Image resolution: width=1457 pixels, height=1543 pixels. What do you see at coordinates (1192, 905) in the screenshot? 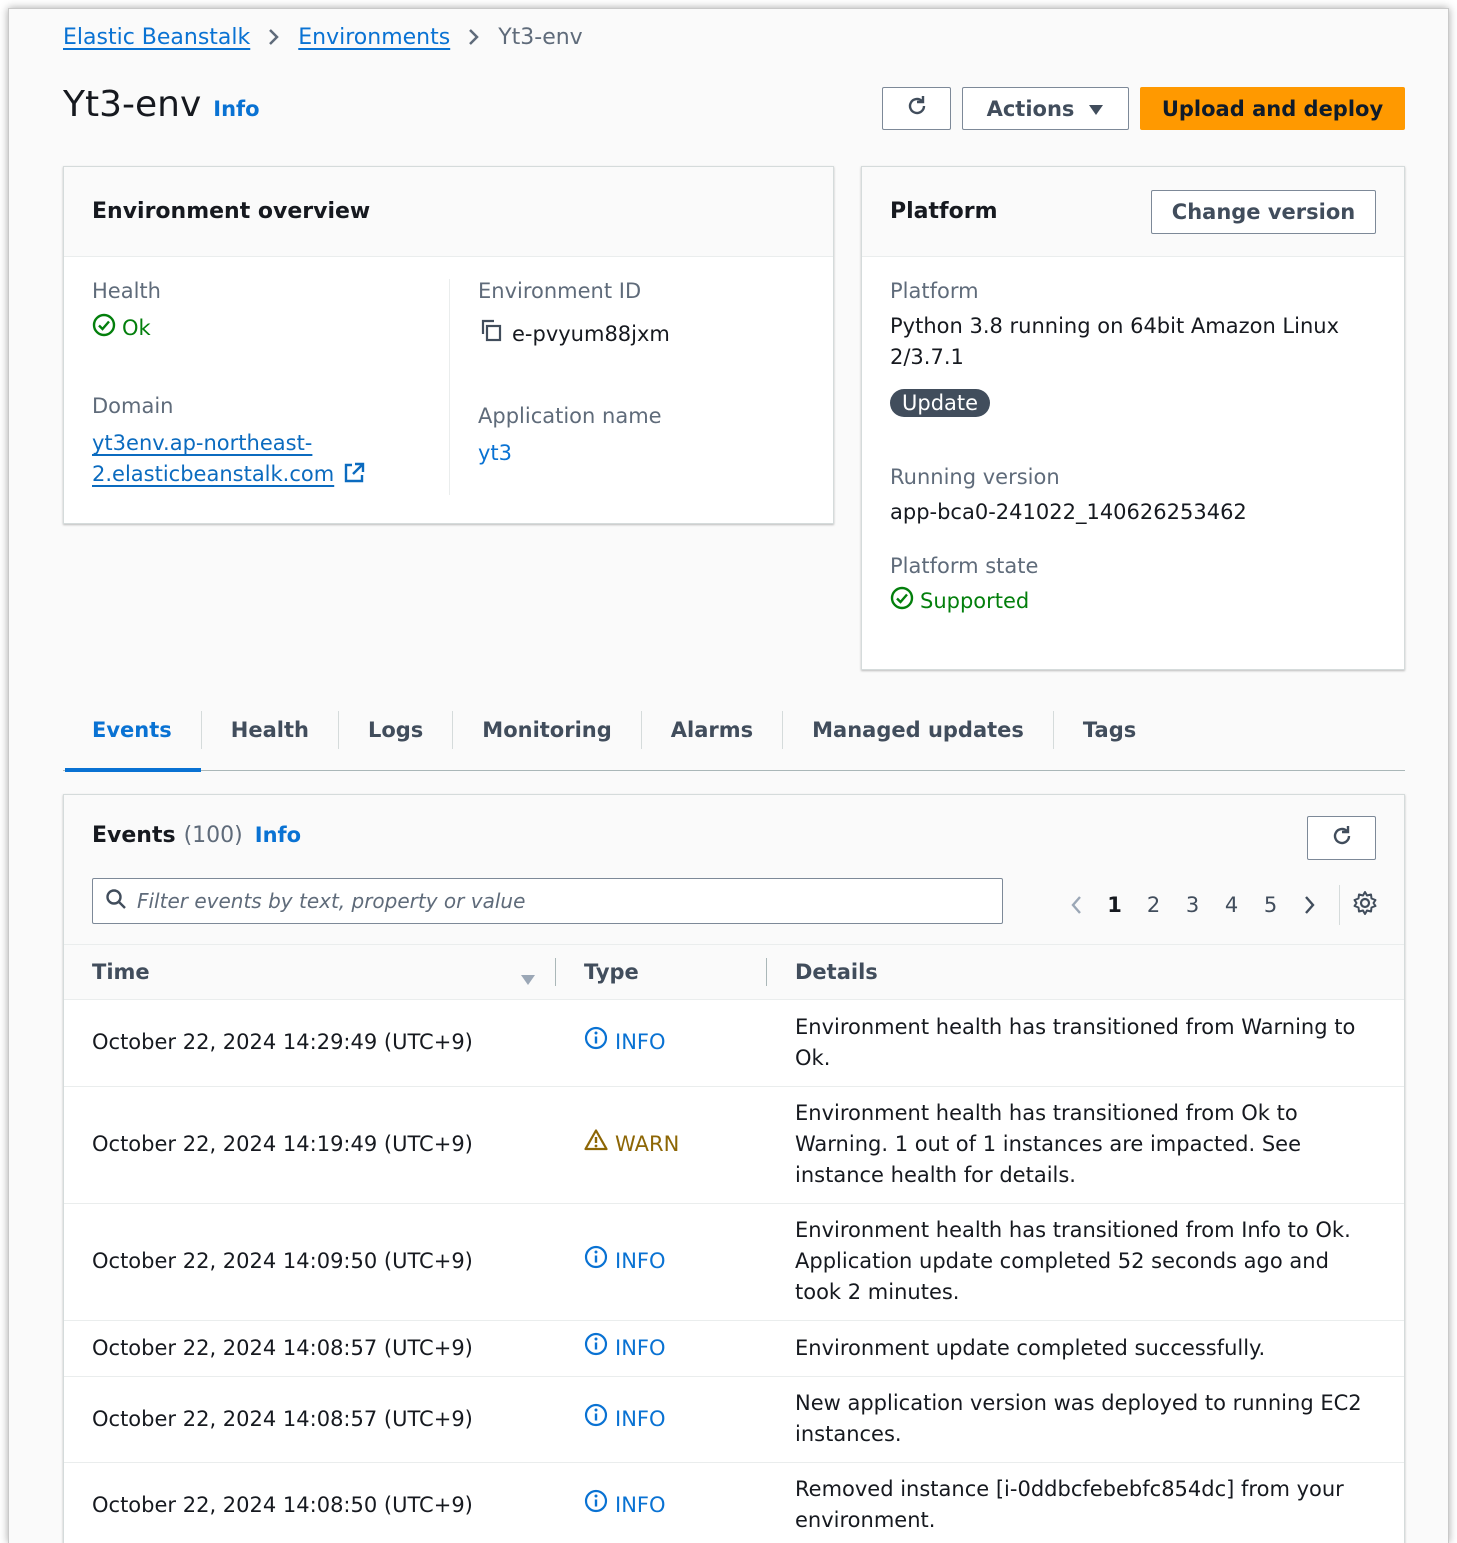
I see `page-3: 3` at bounding box center [1192, 905].